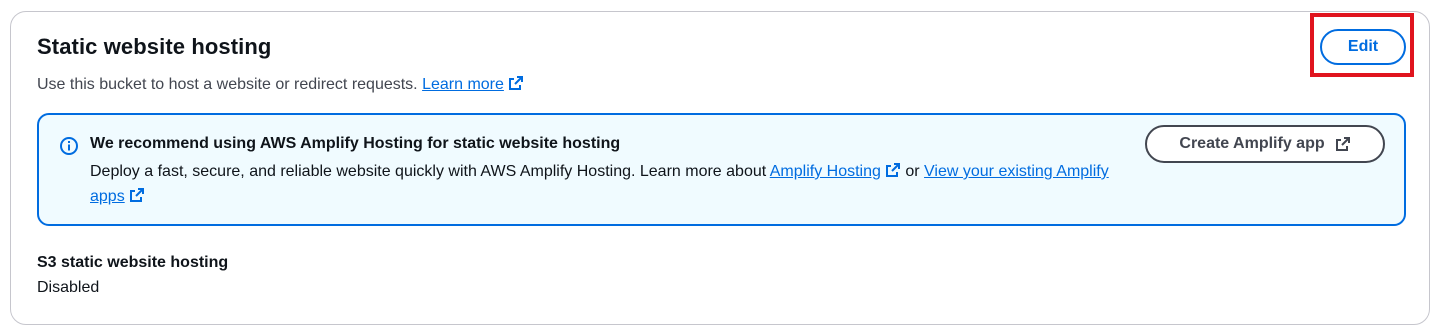 This screenshot has width=1446, height=336. I want to click on s3-hosting-label: S3 static website hosting, so click(133, 262).